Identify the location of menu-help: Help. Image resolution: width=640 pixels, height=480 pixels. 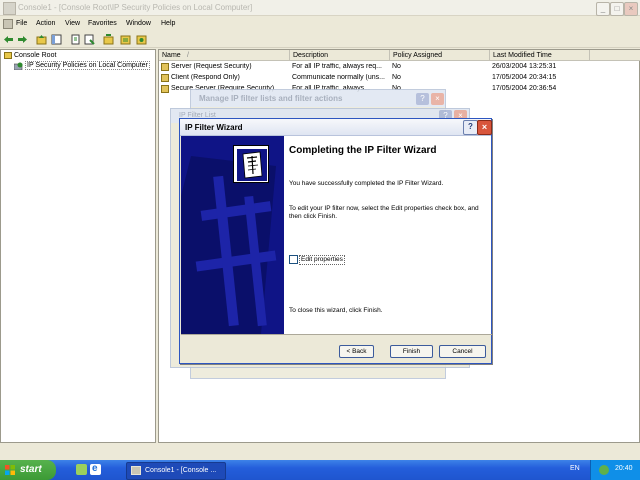
(168, 23).